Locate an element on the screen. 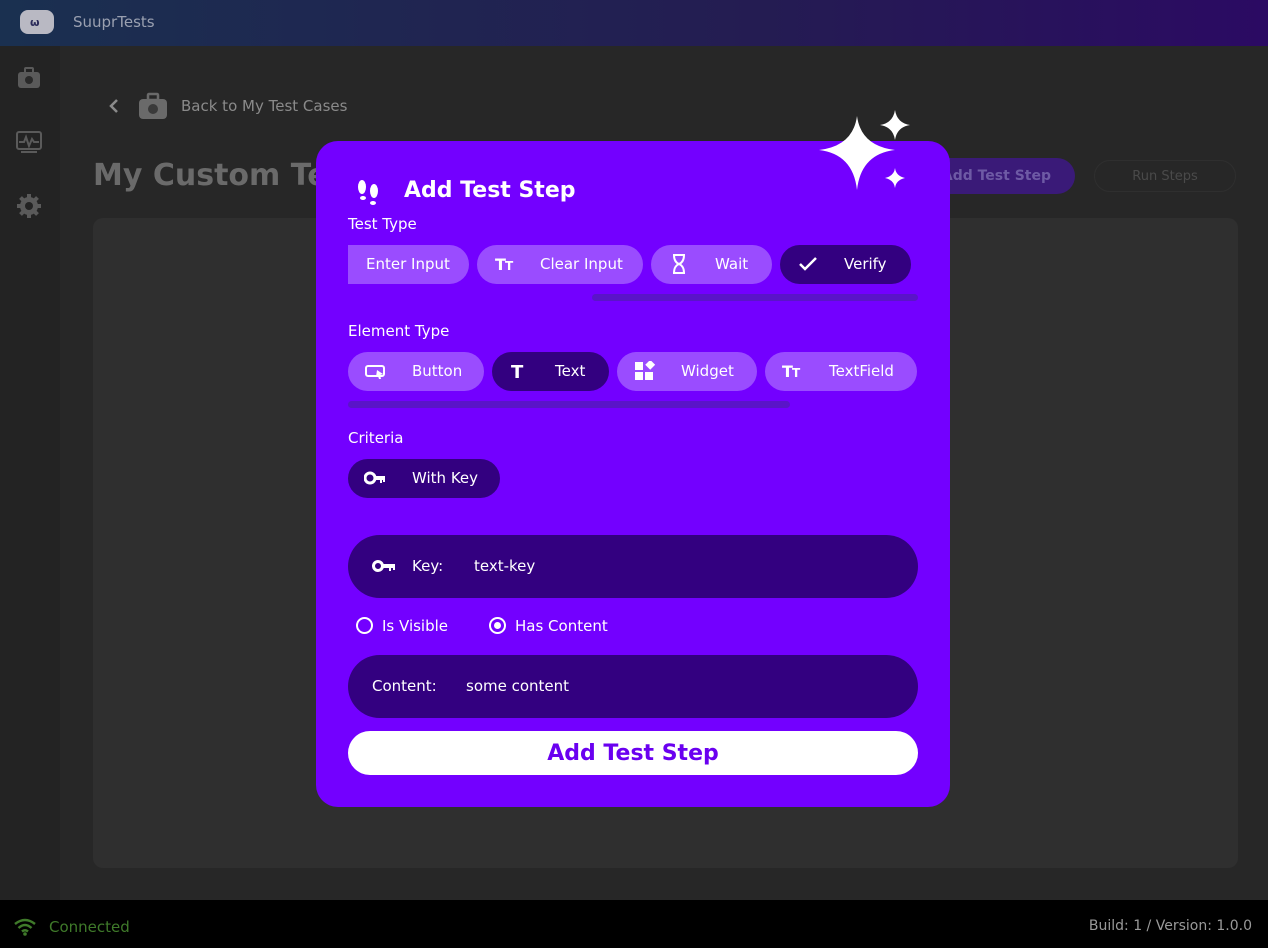  chip-with-key: With Key is located at coordinates (424, 478).